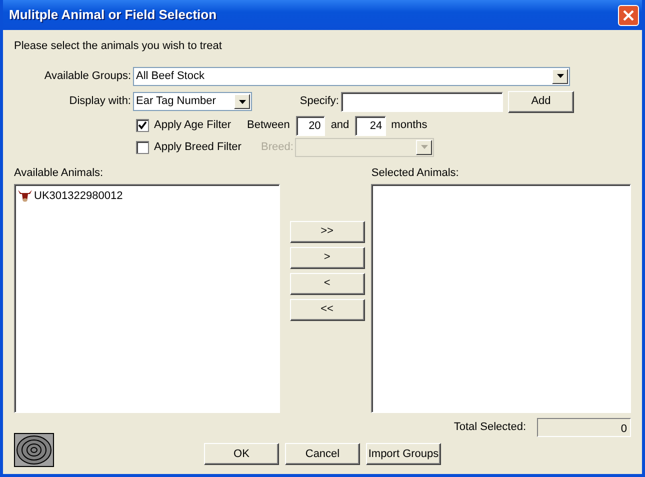 The height and width of the screenshot is (477, 645). What do you see at coordinates (415, 173) in the screenshot?
I see `list-label: Selected Animals:` at bounding box center [415, 173].